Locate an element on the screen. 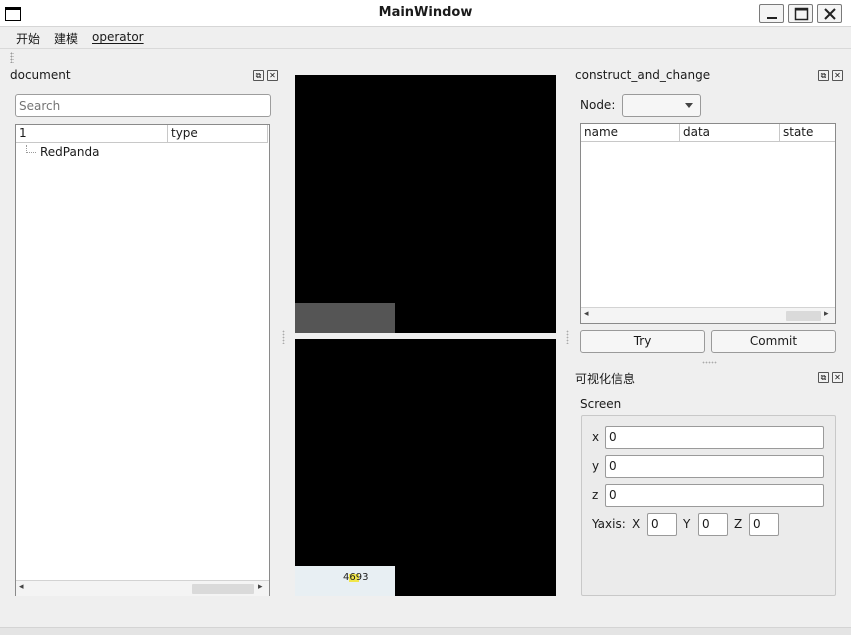 The width and height of the screenshot is (851, 635). yaxis-x-field: 0 is located at coordinates (662, 524).